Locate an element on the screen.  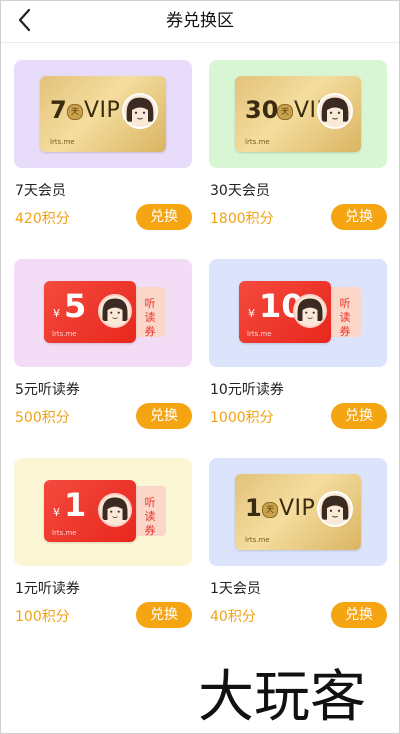
watermark-text: 大玩客 is located at coordinates (282, 696).